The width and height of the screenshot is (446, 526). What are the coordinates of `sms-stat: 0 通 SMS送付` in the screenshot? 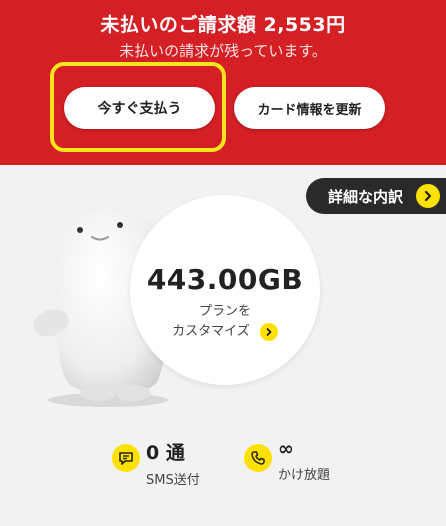 It's located at (156, 463).